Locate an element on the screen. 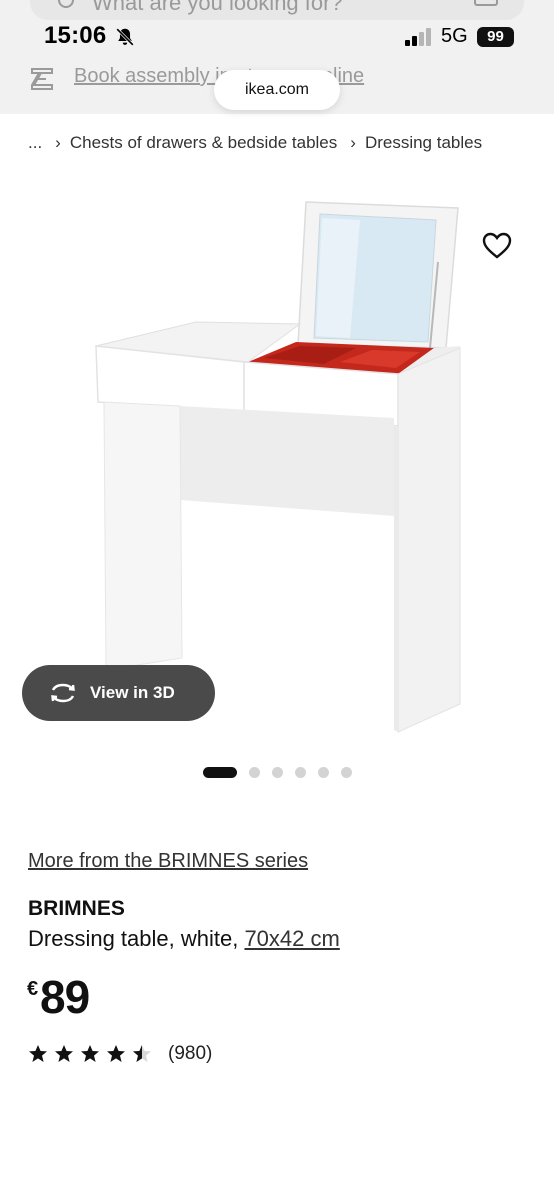  signal-icon is located at coordinates (418, 37).